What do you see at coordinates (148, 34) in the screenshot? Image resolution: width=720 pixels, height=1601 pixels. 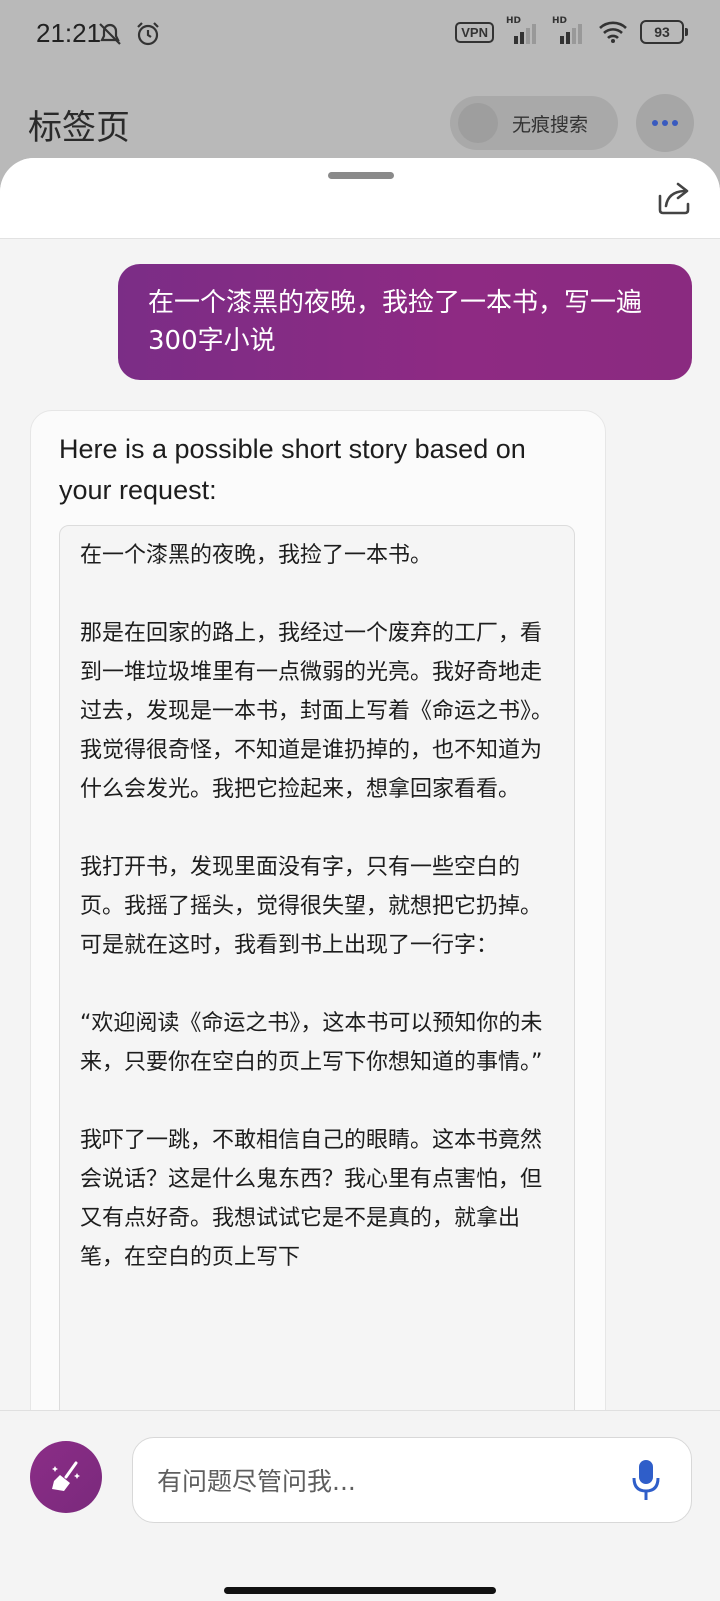 I see `alarm-clock-icon` at bounding box center [148, 34].